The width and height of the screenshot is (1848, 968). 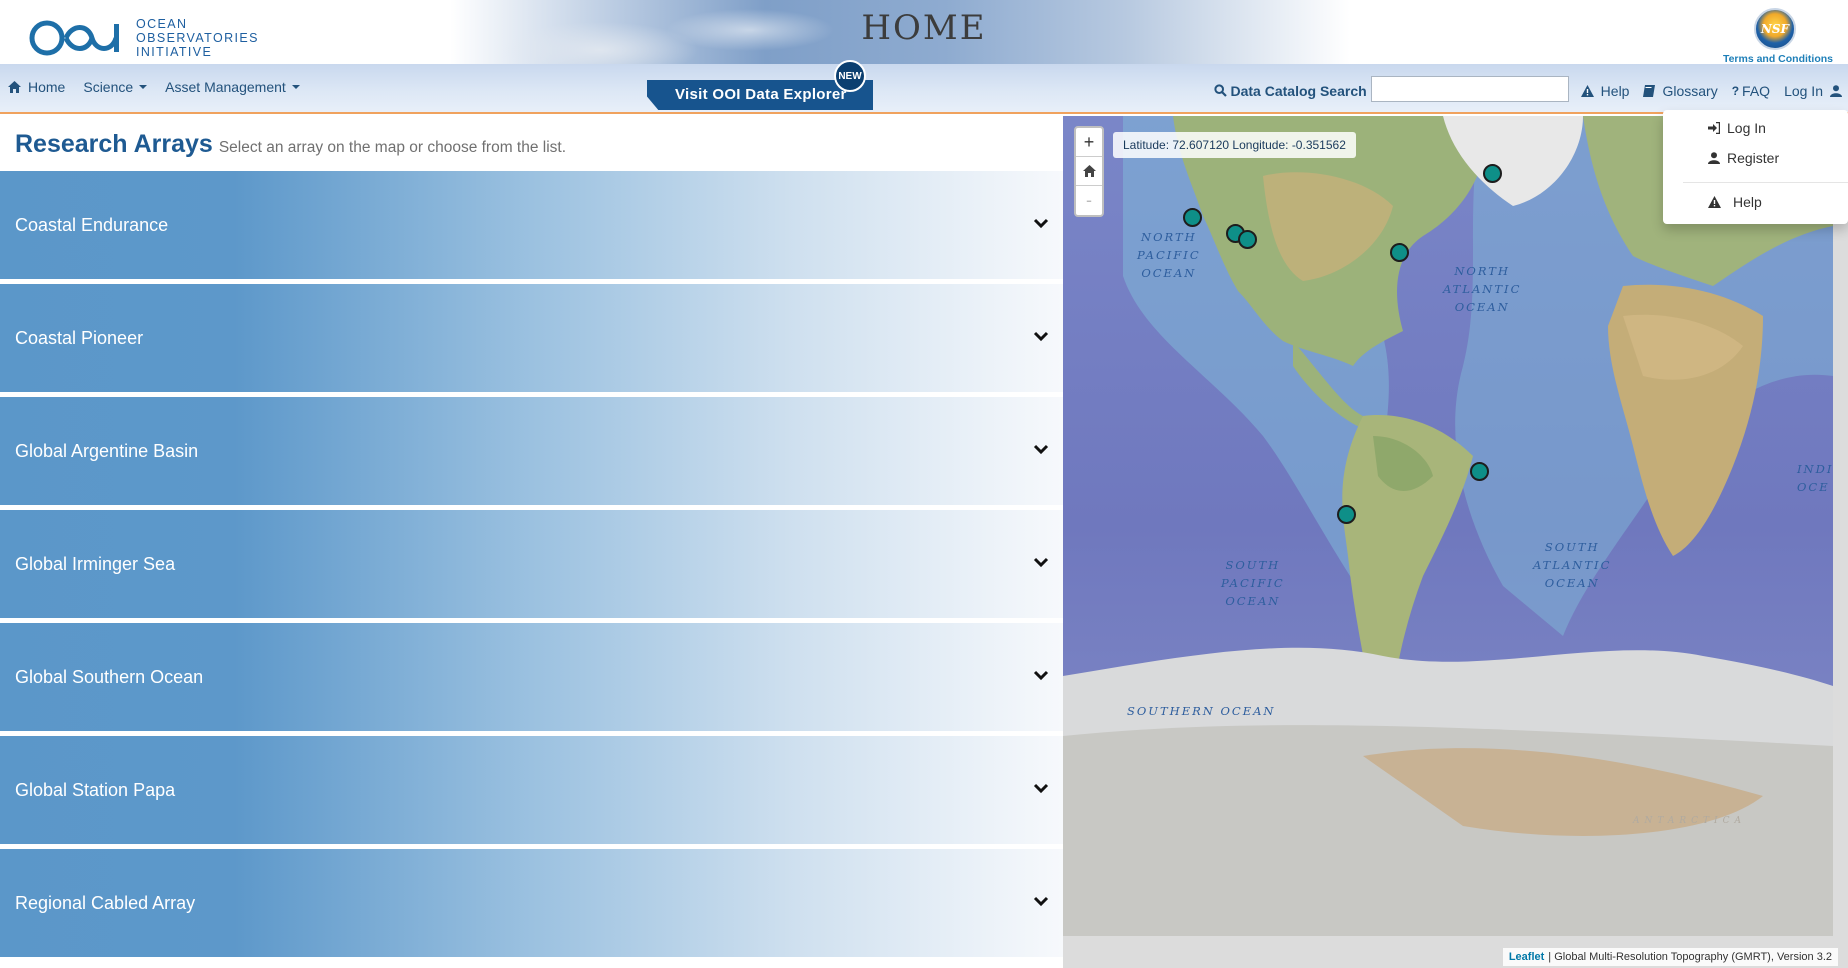 I want to click on page-title: HOME, so click(x=924, y=28).